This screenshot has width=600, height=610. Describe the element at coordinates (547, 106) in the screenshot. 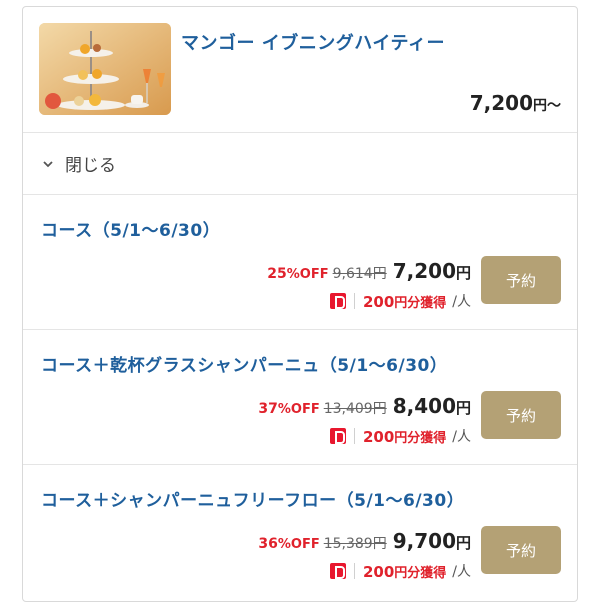

I see `plan-price-unit: 円〜` at that location.